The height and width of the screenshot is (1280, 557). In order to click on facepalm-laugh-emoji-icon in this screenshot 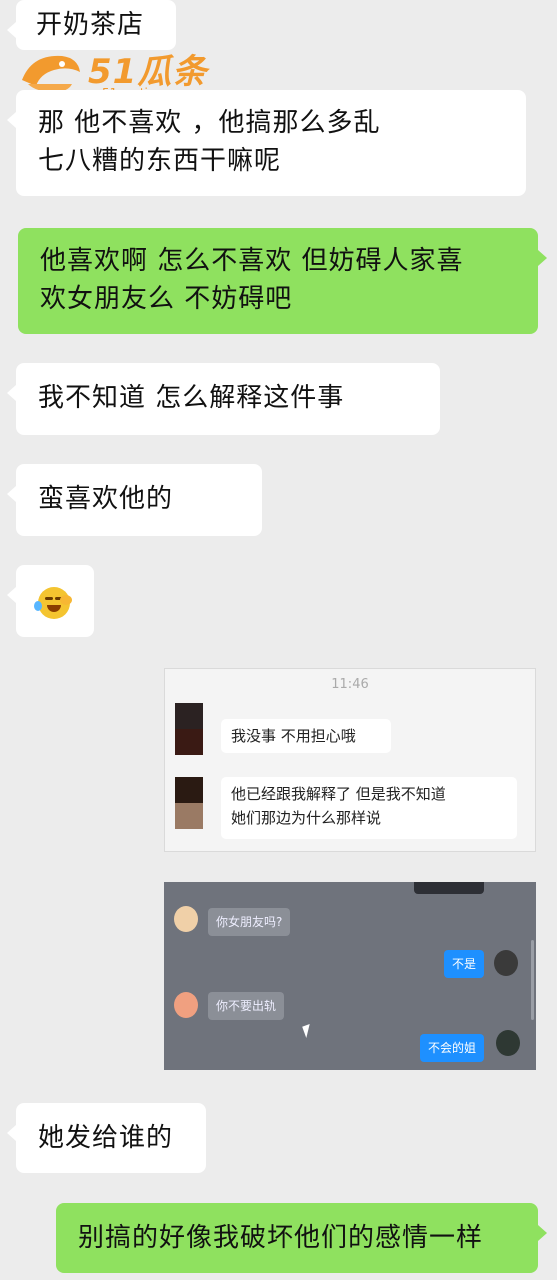, I will do `click(53, 603)`.